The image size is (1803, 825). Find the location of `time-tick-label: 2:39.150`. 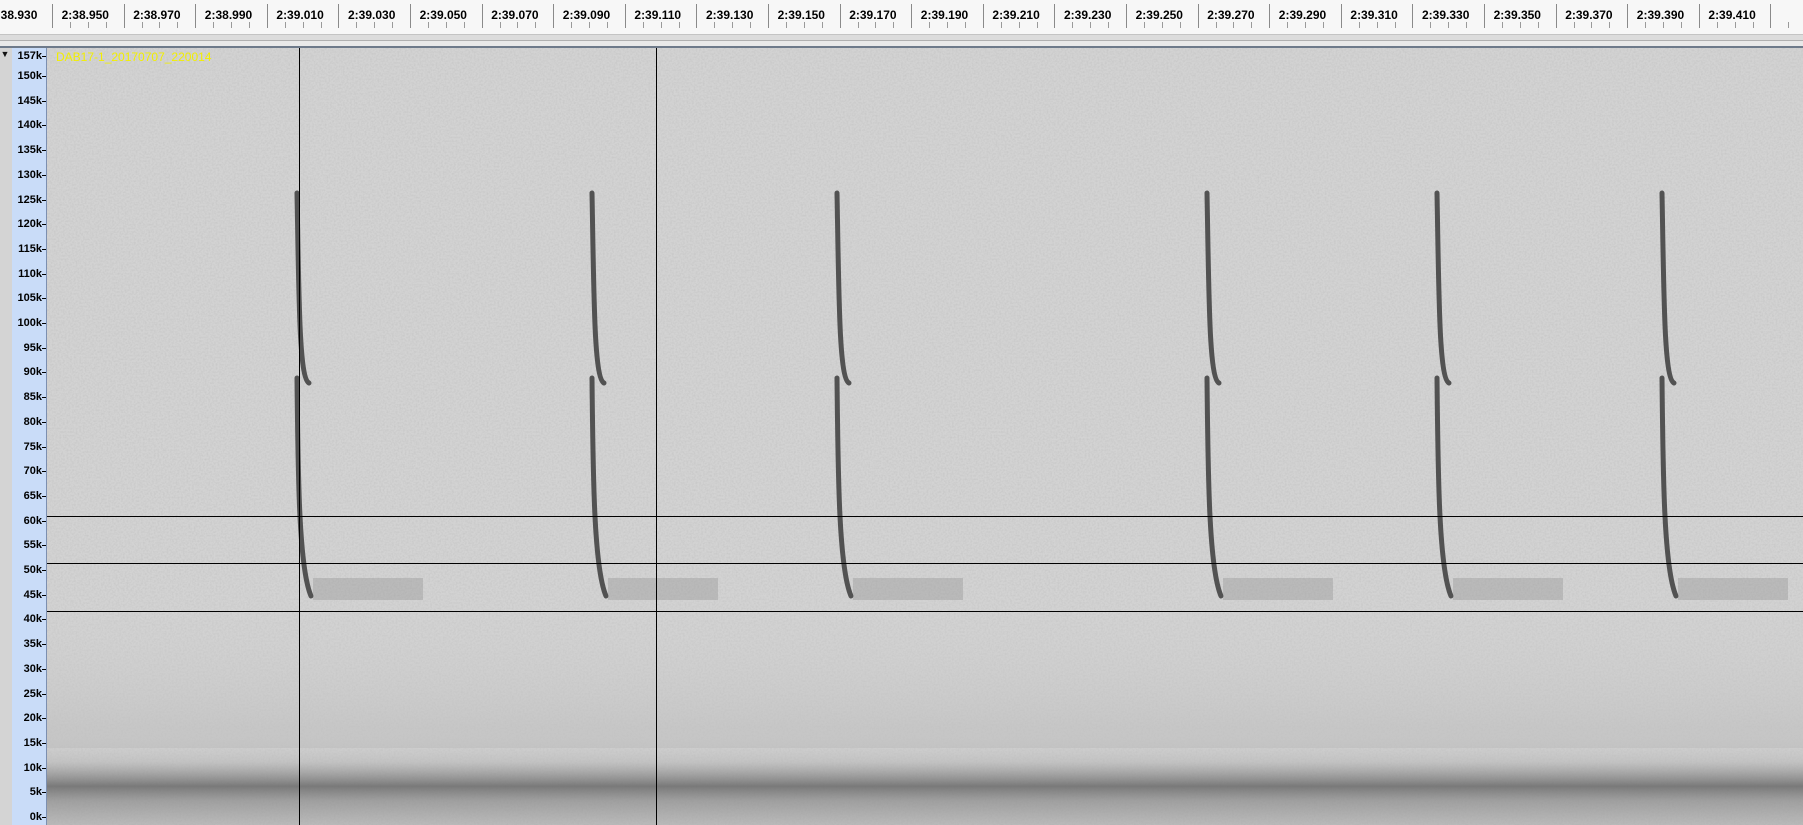

time-tick-label: 2:39.150 is located at coordinates (801, 15).